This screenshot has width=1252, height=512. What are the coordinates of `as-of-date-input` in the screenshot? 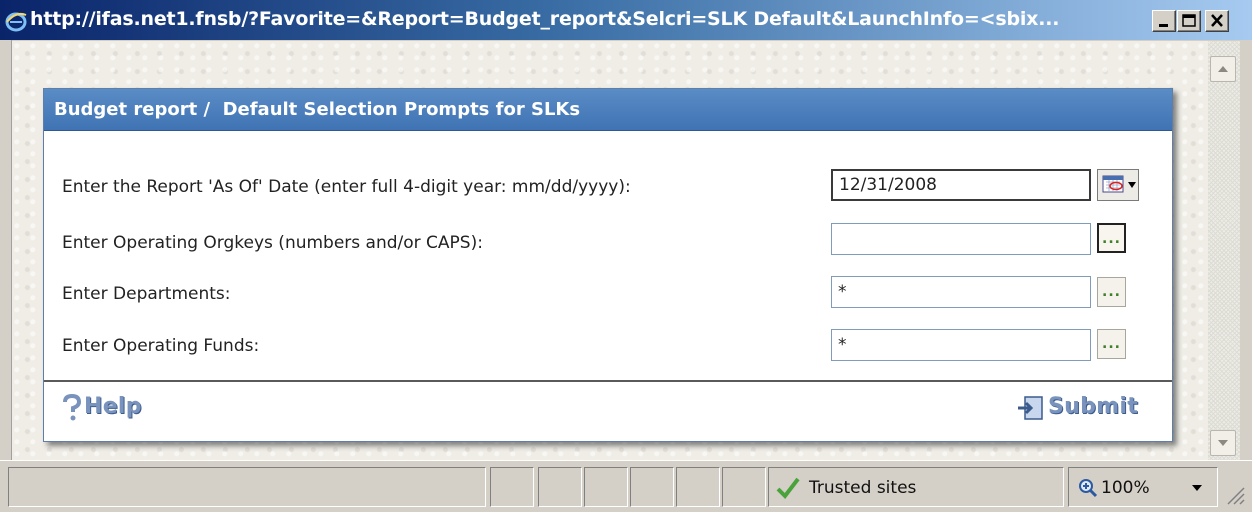 It's located at (961, 185).